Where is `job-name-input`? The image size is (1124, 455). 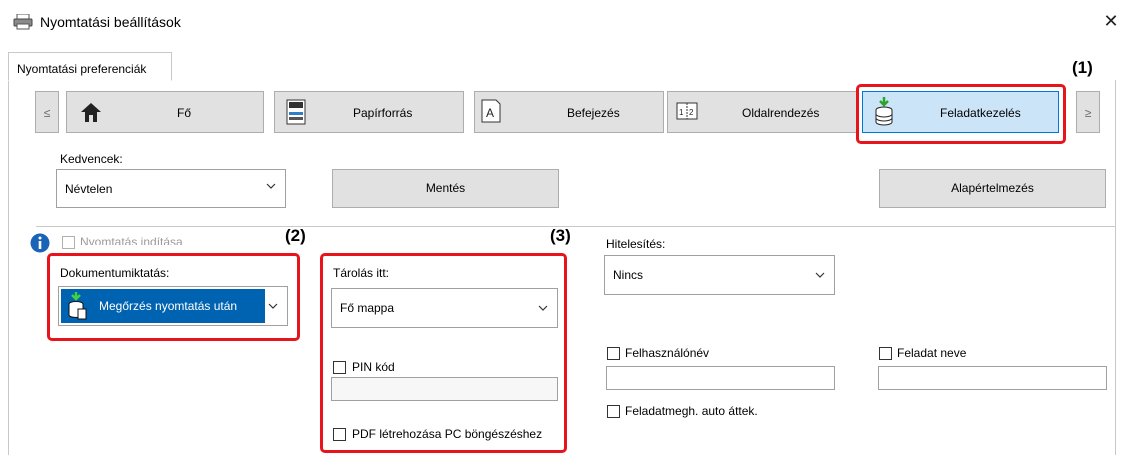
job-name-input is located at coordinates (992, 378).